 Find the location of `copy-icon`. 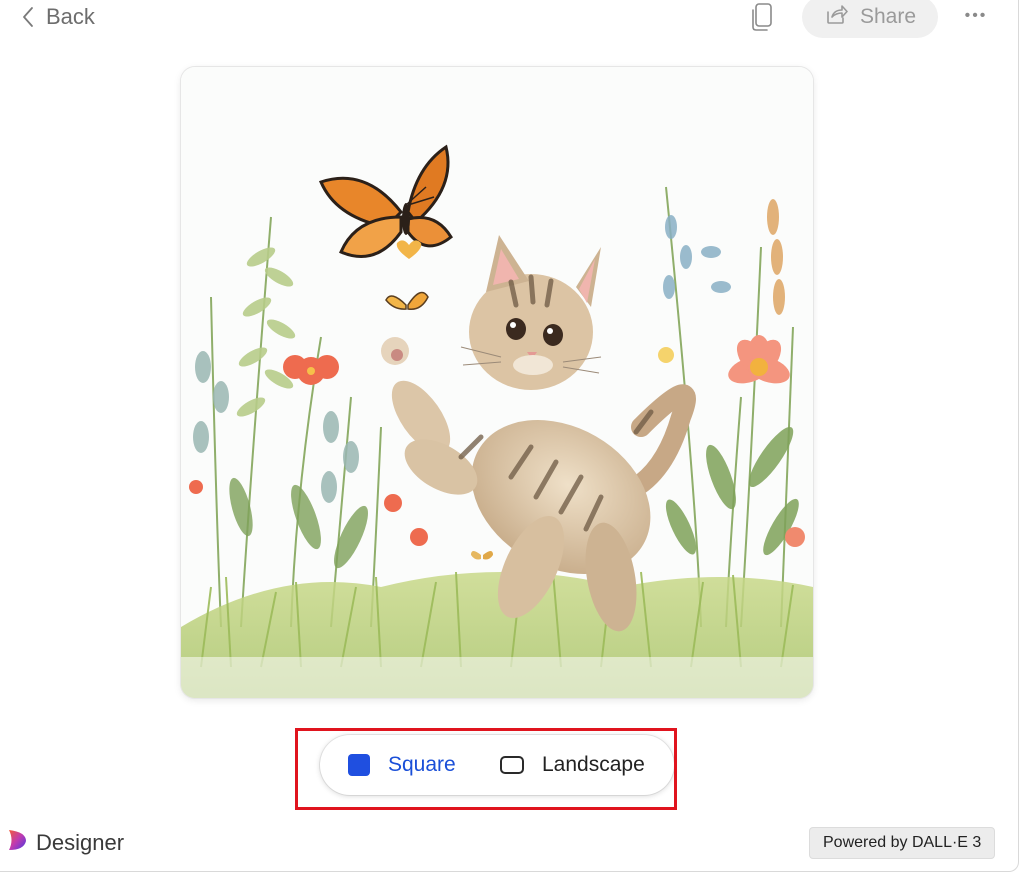

copy-icon is located at coordinates (763, 19).